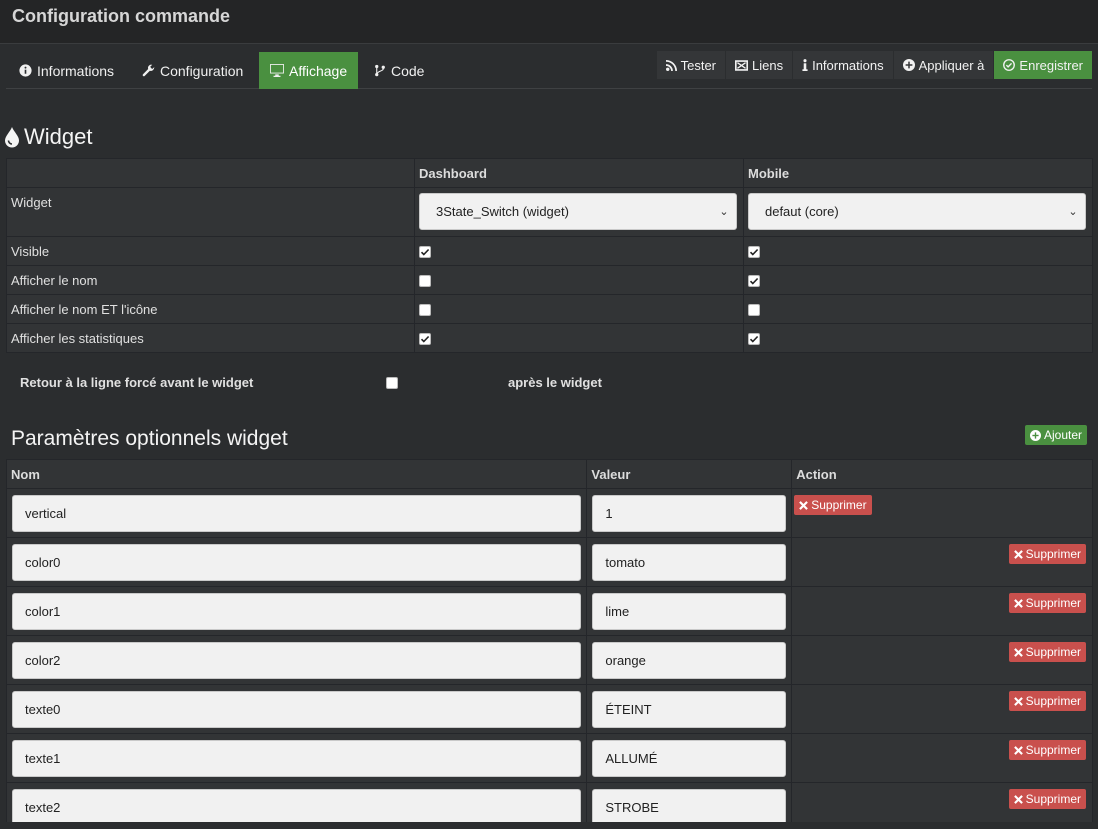  I want to click on informations-button: Informations, so click(842, 65).